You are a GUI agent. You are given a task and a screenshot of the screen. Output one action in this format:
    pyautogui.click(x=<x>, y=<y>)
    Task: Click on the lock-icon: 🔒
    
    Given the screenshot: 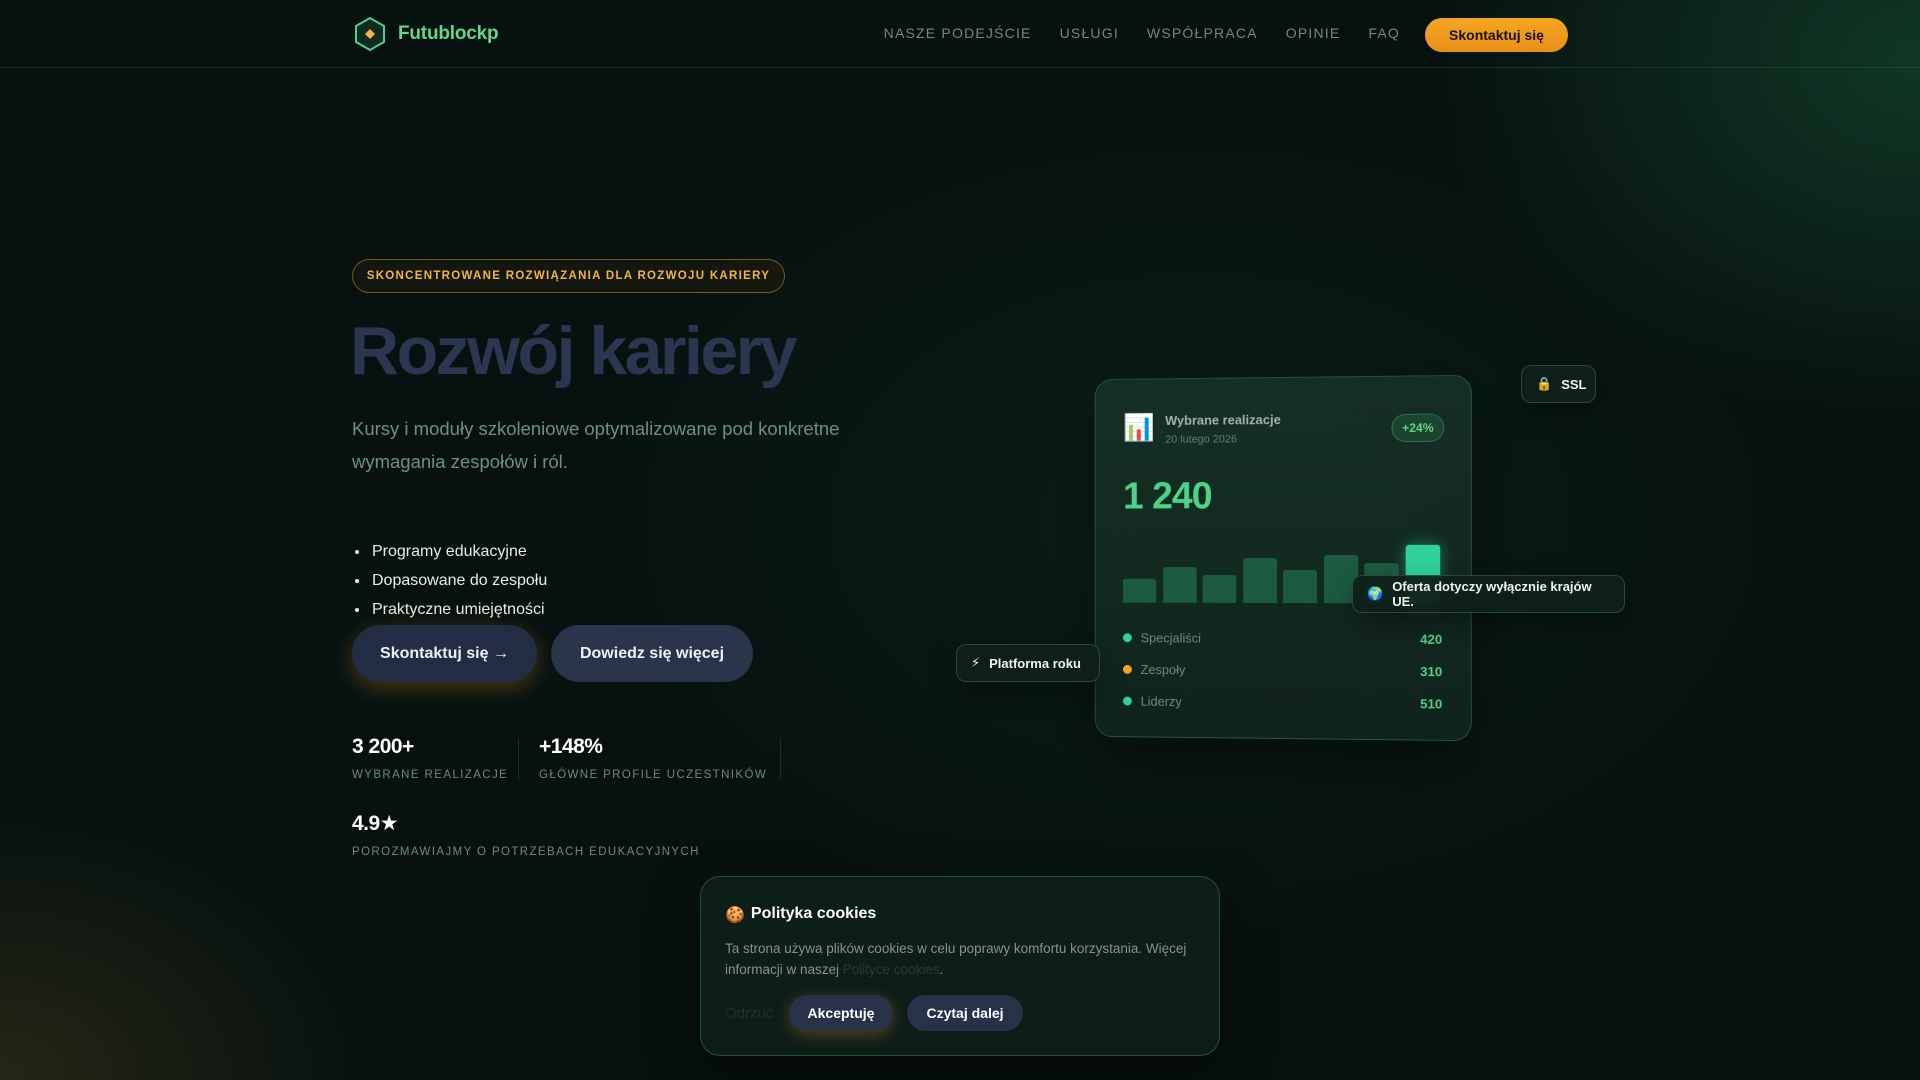 What is the action you would take?
    pyautogui.click(x=1544, y=383)
    